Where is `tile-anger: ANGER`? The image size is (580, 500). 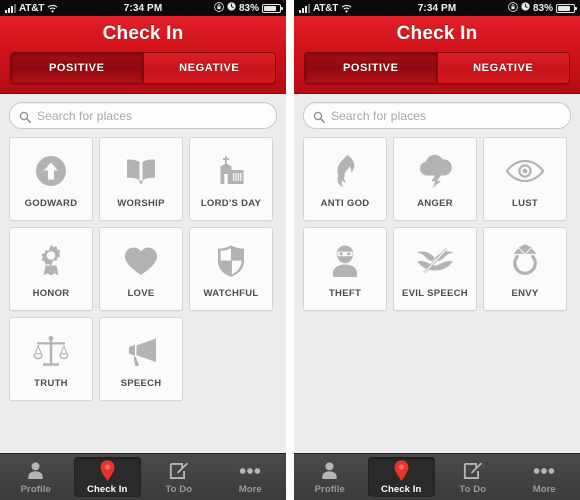 tile-anger: ANGER is located at coordinates (435, 179).